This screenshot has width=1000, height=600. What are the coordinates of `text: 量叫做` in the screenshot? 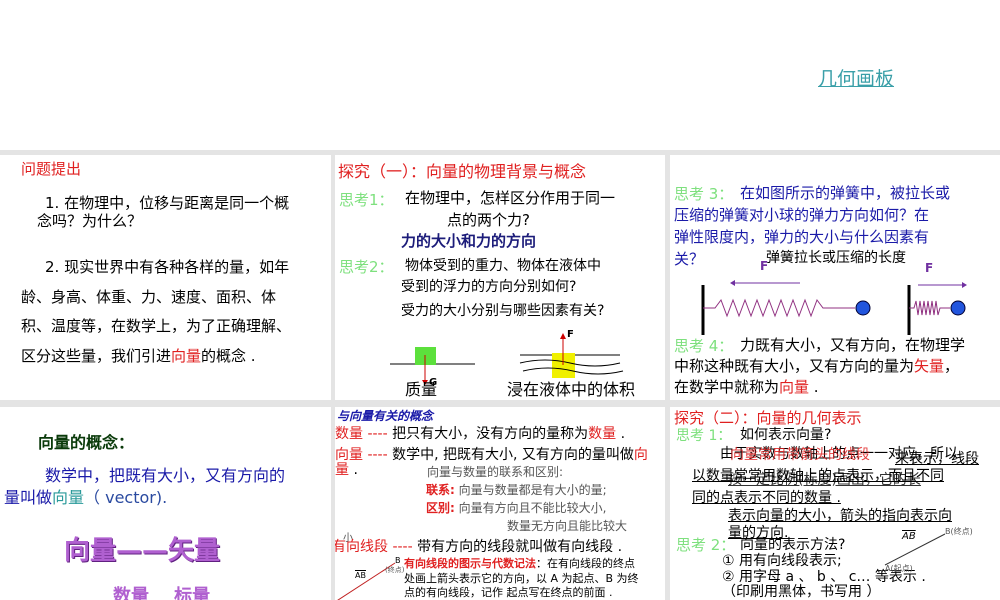 It's located at (28, 497).